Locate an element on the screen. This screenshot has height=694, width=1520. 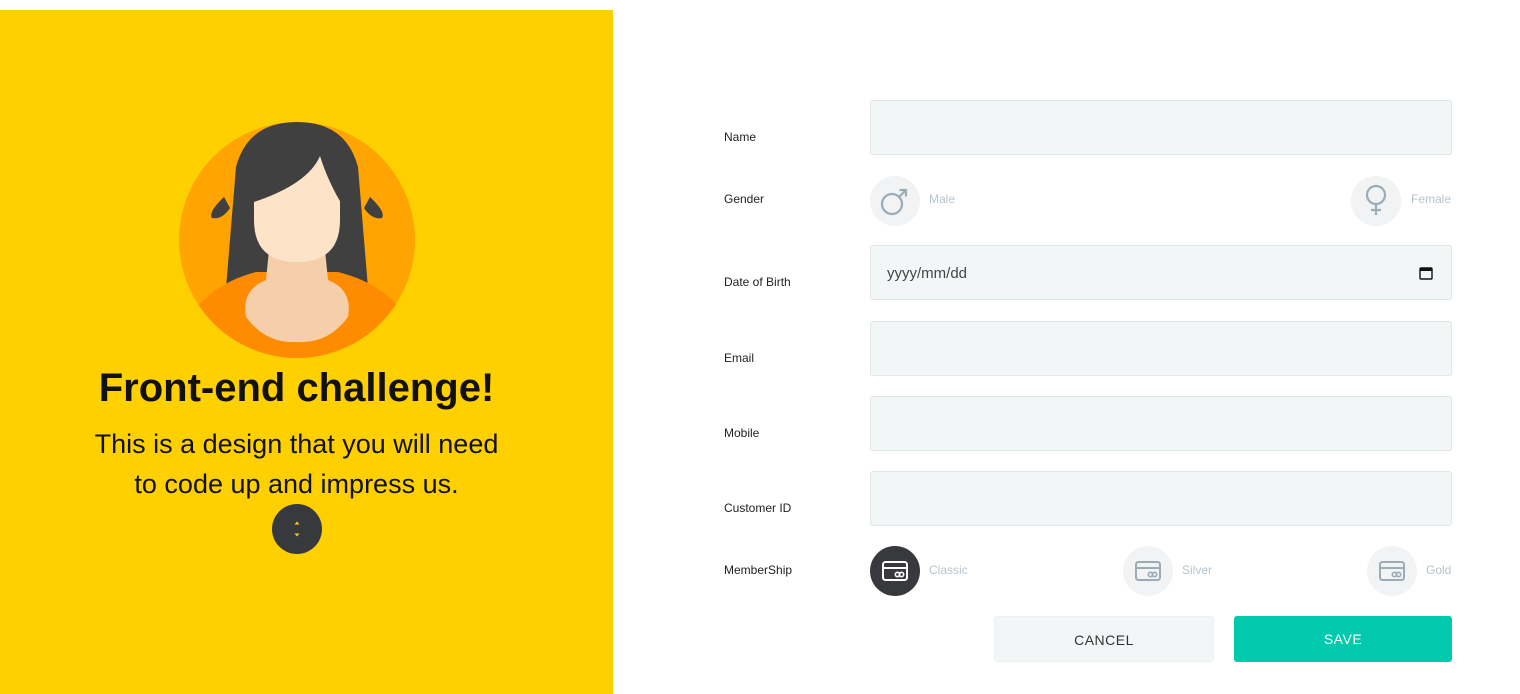
calendar-icon is located at coordinates (1426, 273).